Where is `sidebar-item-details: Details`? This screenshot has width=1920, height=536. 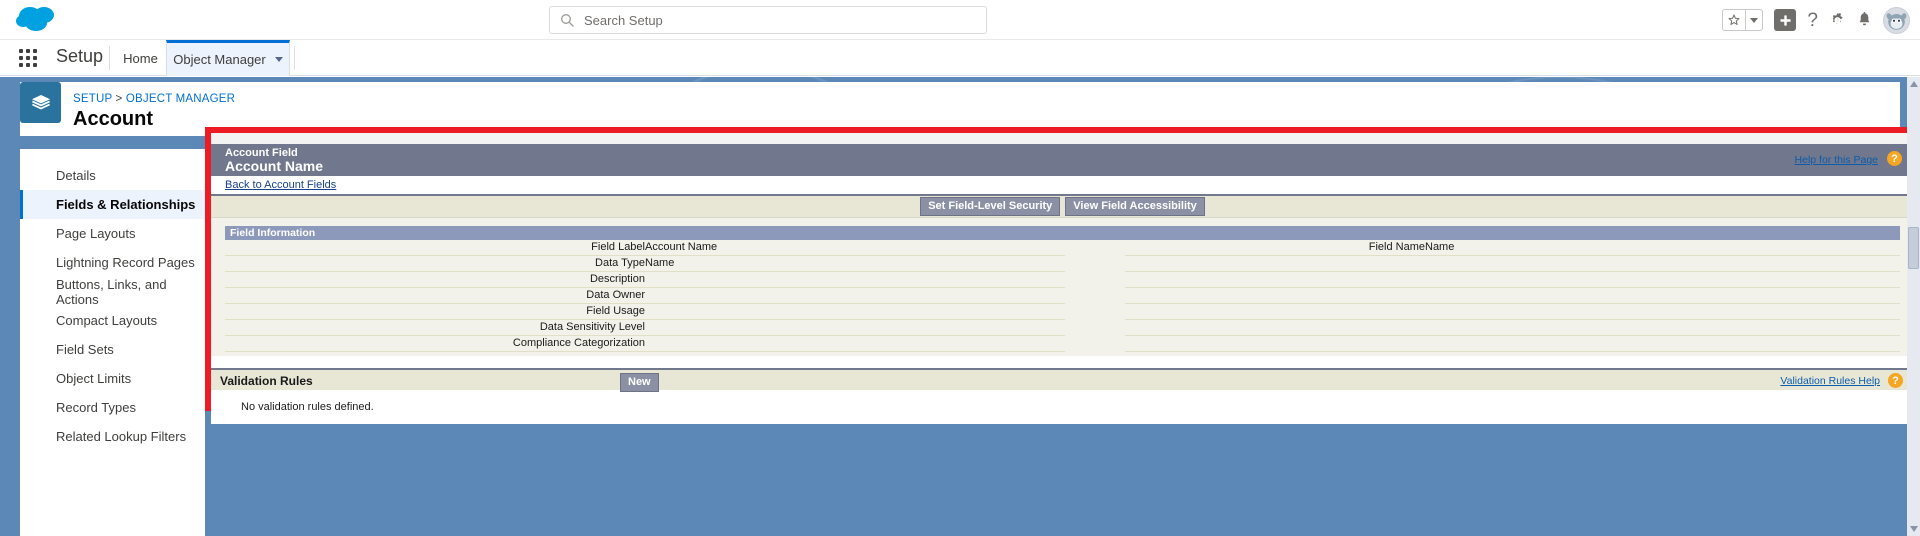
sidebar-item-details: Details is located at coordinates (112, 175).